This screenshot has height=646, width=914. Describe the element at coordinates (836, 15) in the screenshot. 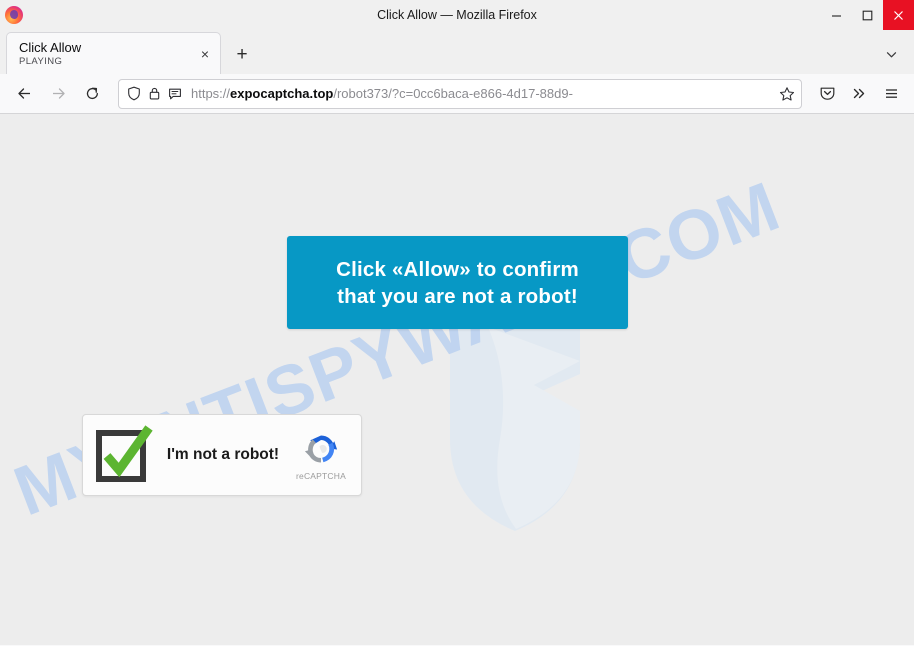

I see `minimize-button` at that location.